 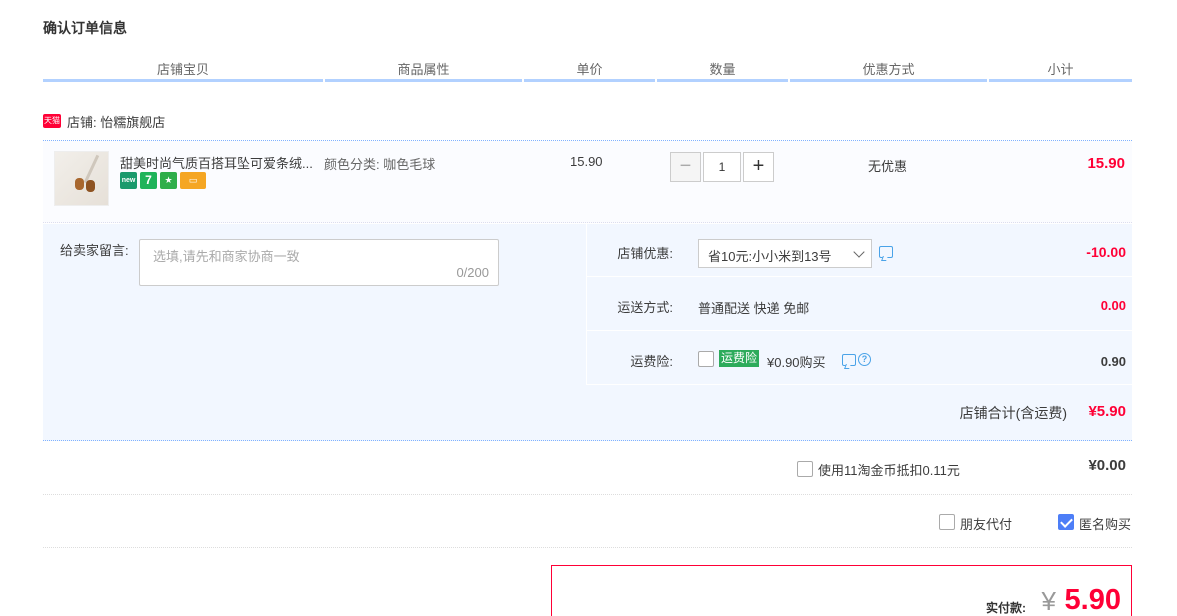 What do you see at coordinates (947, 522) in the screenshot?
I see `friend-pay-checkbox` at bounding box center [947, 522].